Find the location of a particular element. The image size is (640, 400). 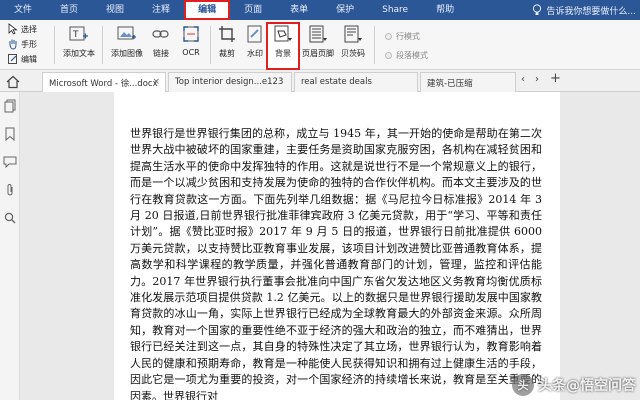

header-footer-label: 页眉页脚 is located at coordinates (318, 53).